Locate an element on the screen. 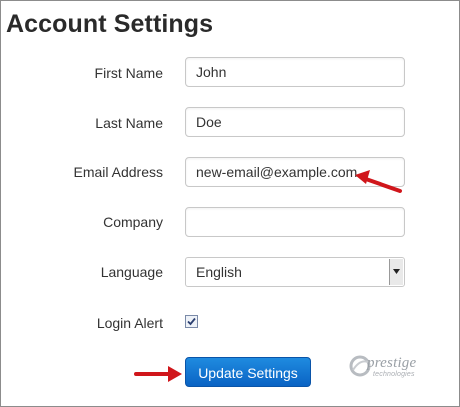 The width and height of the screenshot is (460, 407). update-settings-button: Update Settings is located at coordinates (248, 372).